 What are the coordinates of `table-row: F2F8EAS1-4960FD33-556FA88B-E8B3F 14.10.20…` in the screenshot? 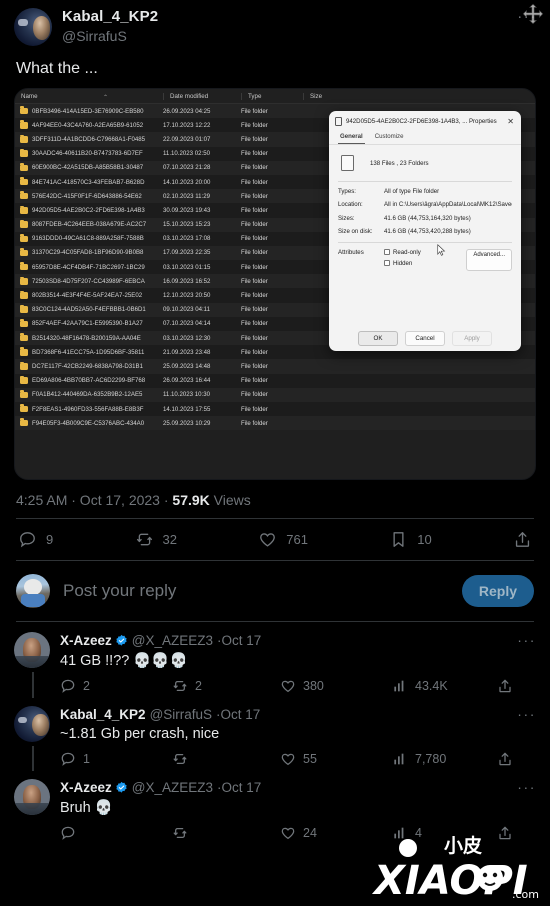 It's located at (275, 409).